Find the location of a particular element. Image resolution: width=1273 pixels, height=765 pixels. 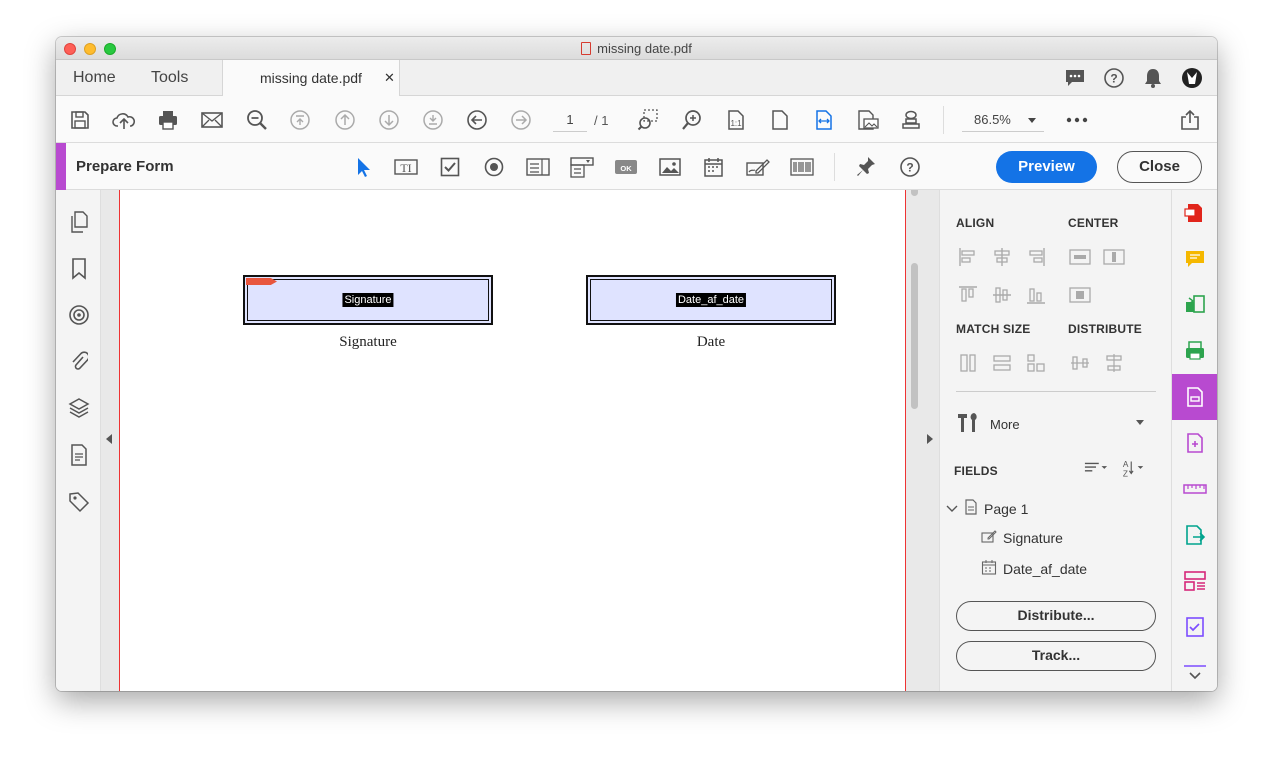

window-maximize-button is located at coordinates (110, 49).